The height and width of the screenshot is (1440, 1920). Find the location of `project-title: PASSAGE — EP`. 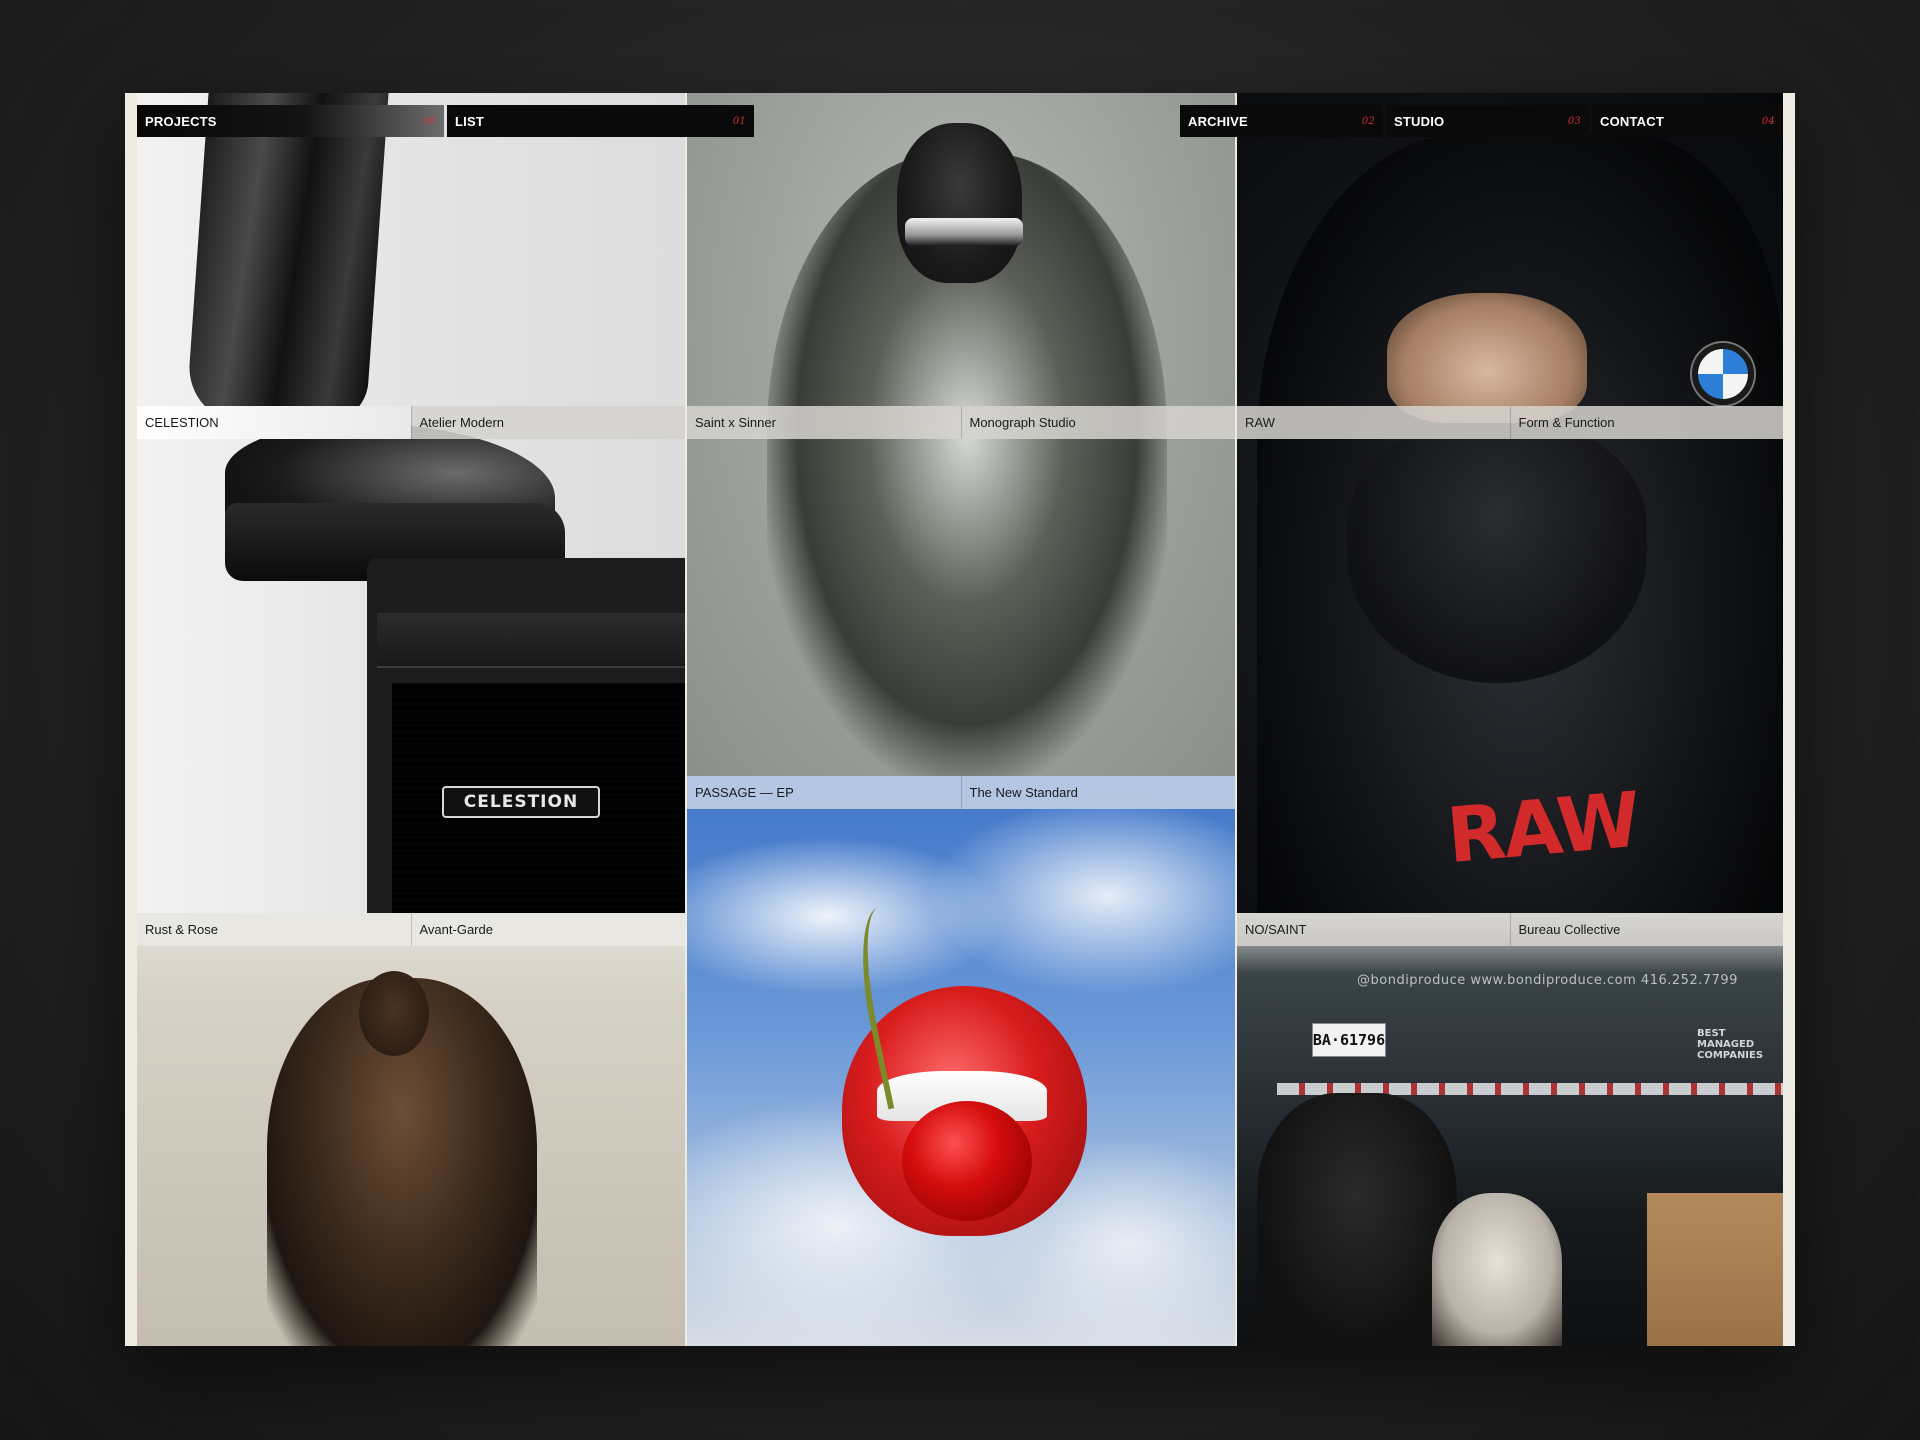

project-title: PASSAGE — EP is located at coordinates (824, 792).